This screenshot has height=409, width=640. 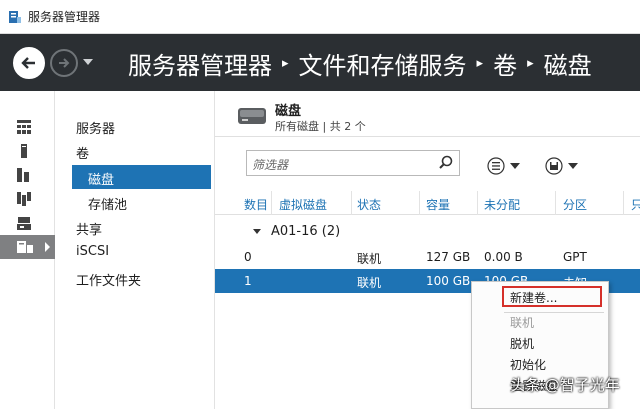 I want to click on cell-capacity: 100 GB, so click(x=448, y=281).